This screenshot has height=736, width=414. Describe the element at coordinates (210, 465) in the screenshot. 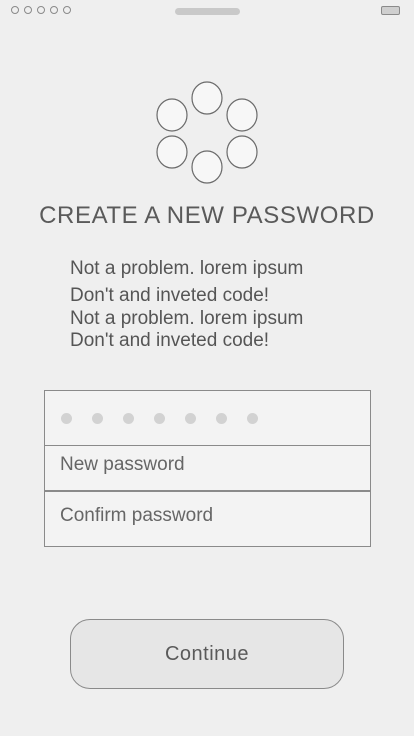

I see `new-password-input` at that location.